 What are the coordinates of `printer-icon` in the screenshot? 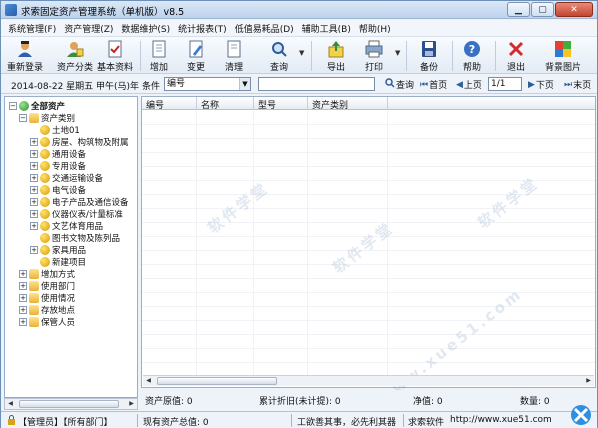 It's located at (374, 49).